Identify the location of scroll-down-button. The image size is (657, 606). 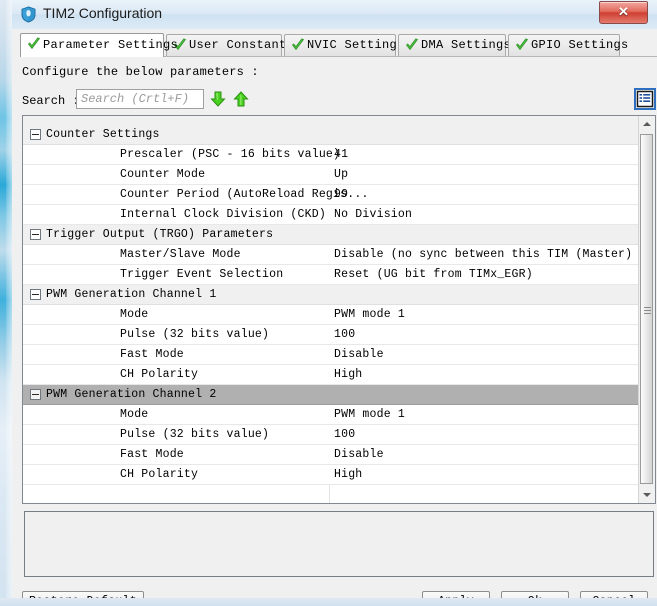
(646, 495).